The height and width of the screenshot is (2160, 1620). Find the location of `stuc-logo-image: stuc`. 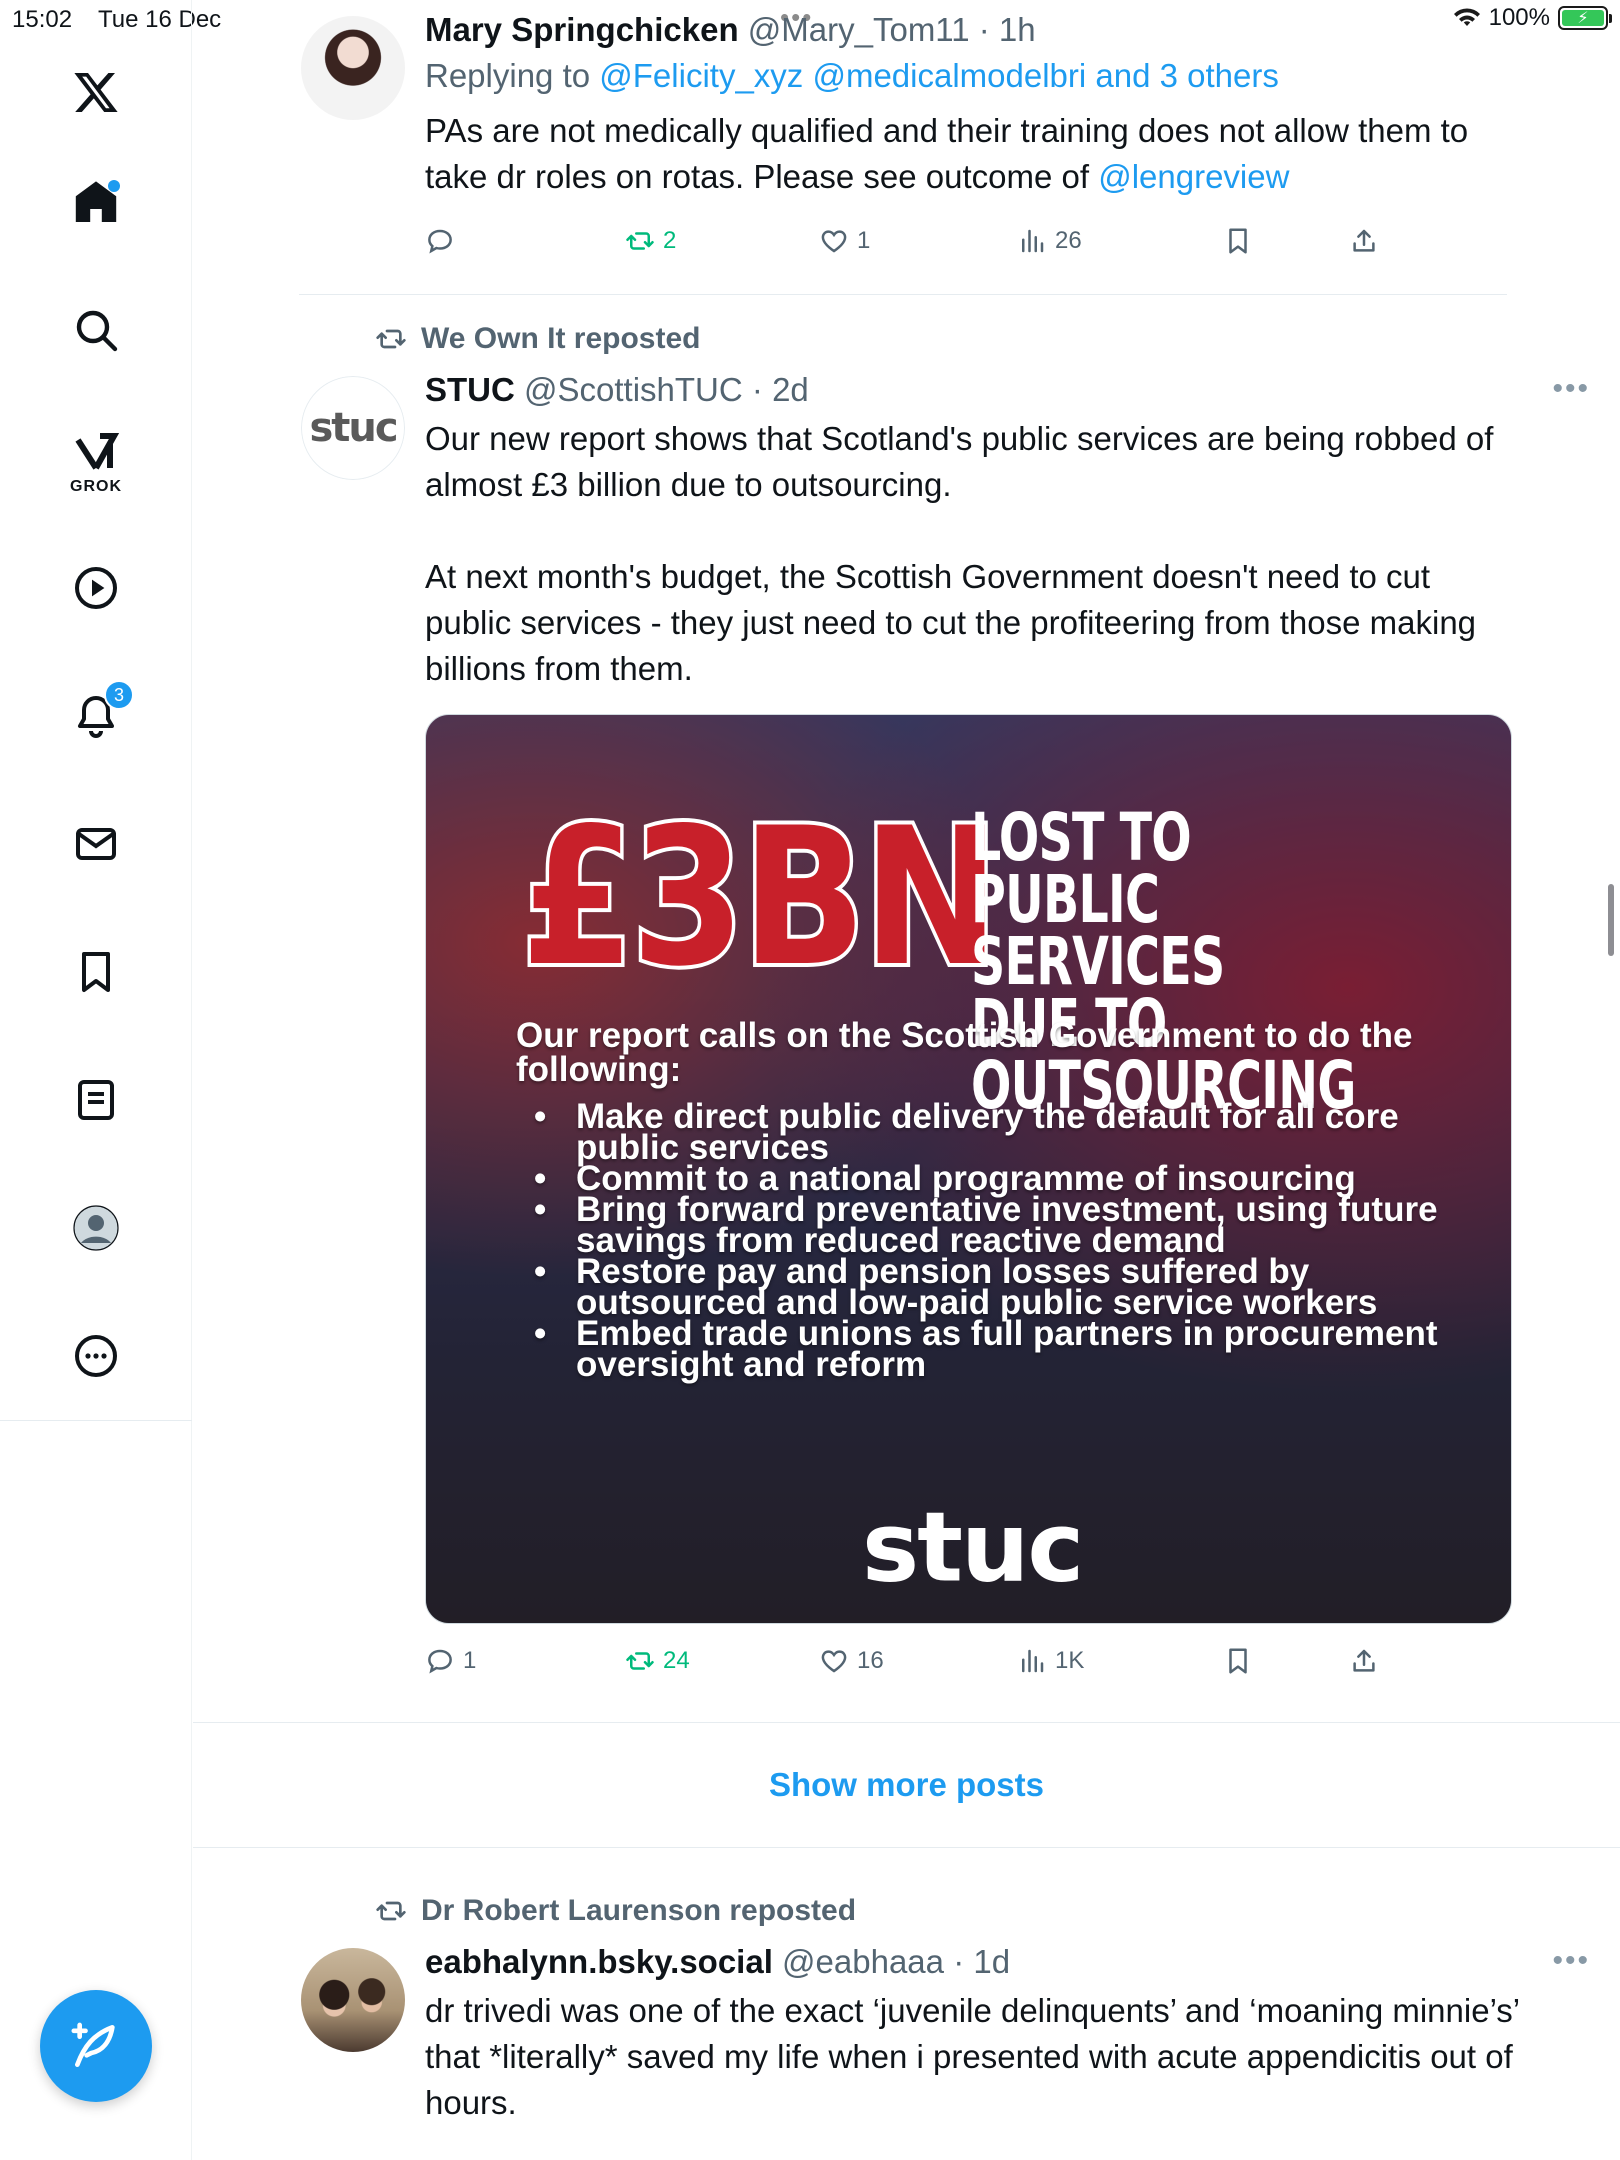

stuc-logo-image: stuc is located at coordinates (973, 1544).